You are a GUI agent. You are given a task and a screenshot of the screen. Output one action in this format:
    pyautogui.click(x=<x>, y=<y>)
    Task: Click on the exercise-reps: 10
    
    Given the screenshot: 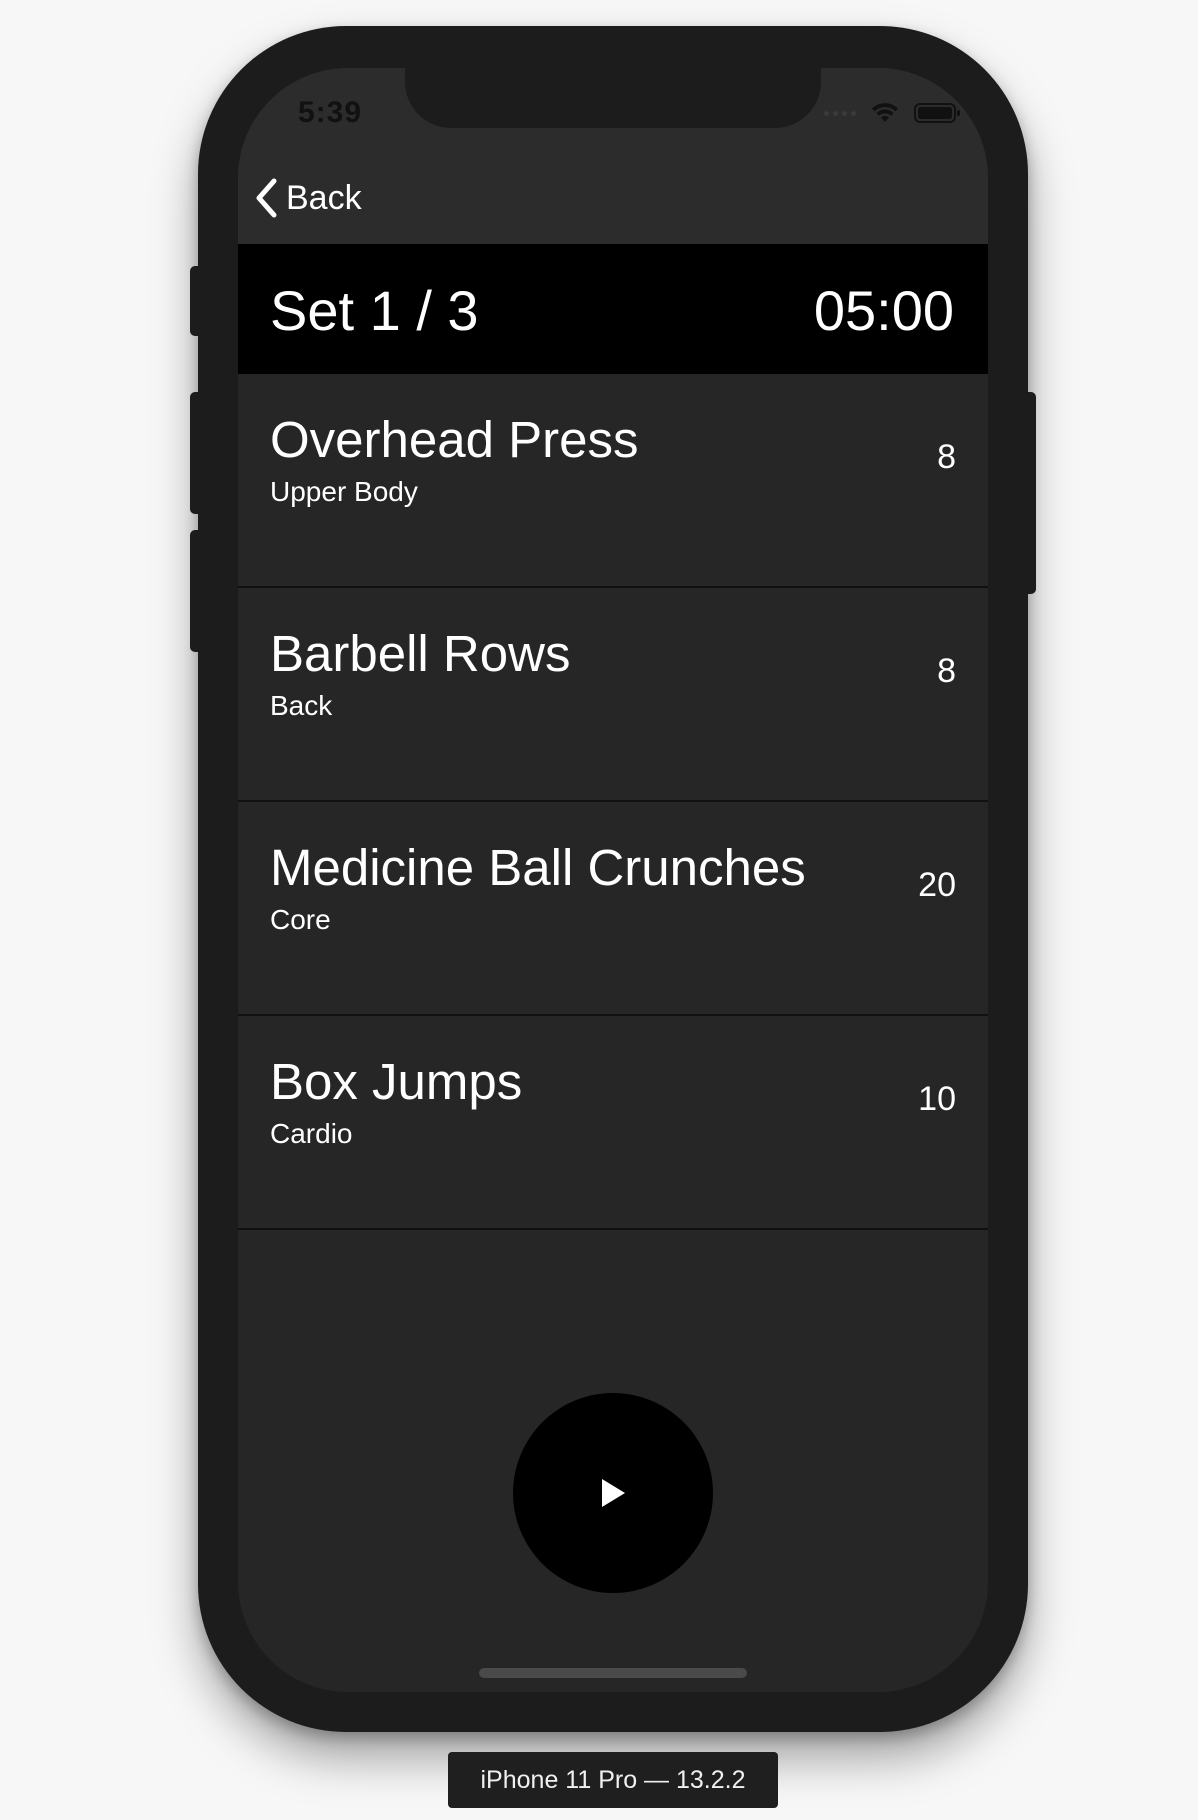 What is the action you would take?
    pyautogui.click(x=937, y=1099)
    